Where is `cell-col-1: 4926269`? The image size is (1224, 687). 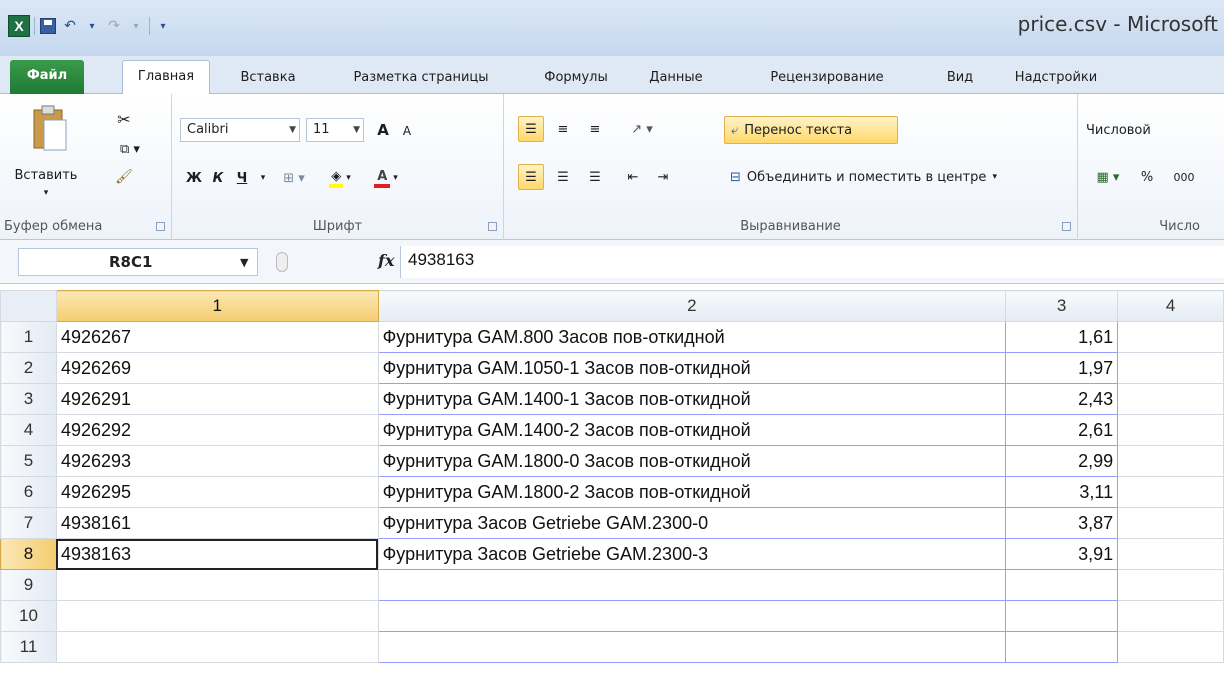
cell-col-1: 4926269 is located at coordinates (217, 368).